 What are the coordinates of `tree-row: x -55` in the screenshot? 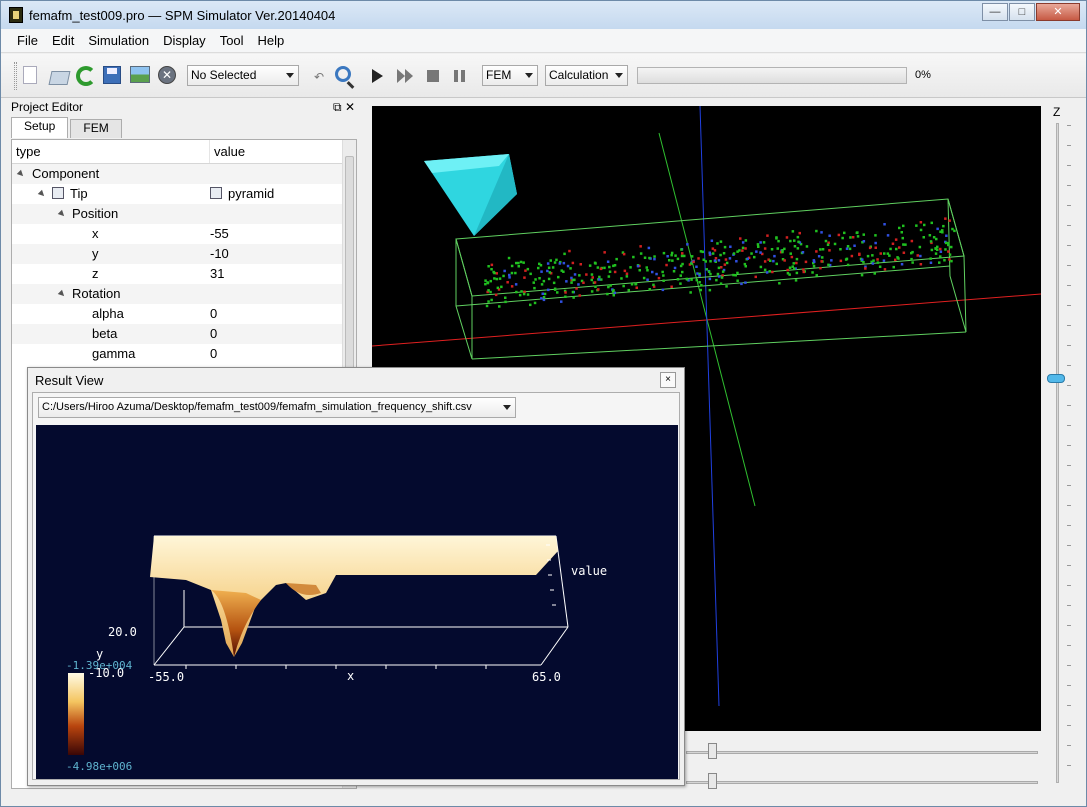 It's located at (184, 234).